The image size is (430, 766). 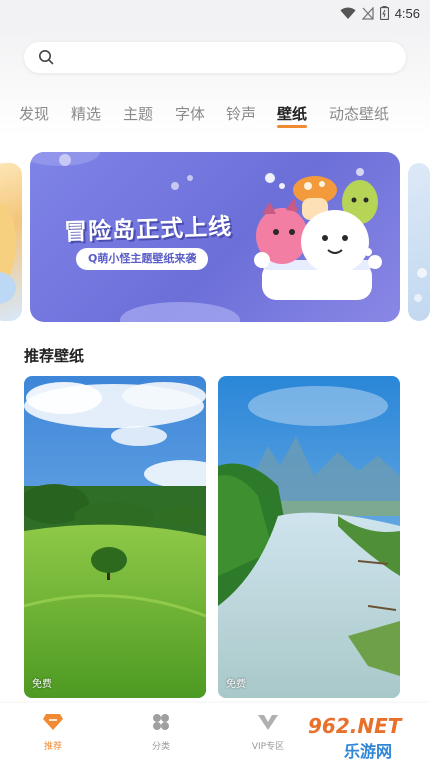 I want to click on search-bar, so click(x=215, y=57).